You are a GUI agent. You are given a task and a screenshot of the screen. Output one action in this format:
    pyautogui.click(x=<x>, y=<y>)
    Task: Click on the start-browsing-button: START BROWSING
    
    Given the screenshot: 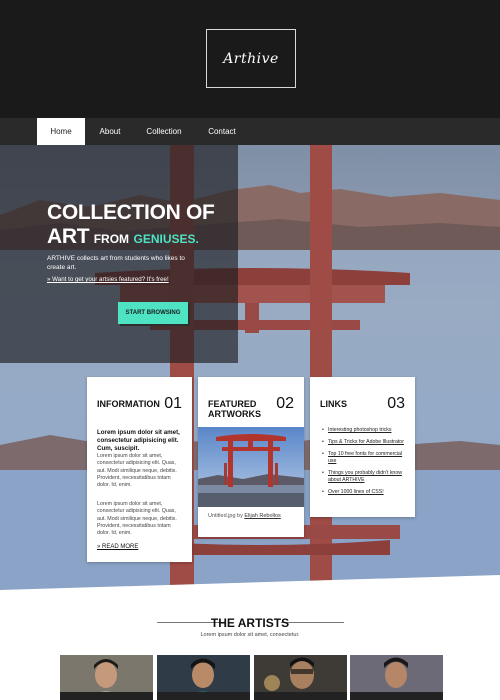 What is the action you would take?
    pyautogui.click(x=153, y=313)
    